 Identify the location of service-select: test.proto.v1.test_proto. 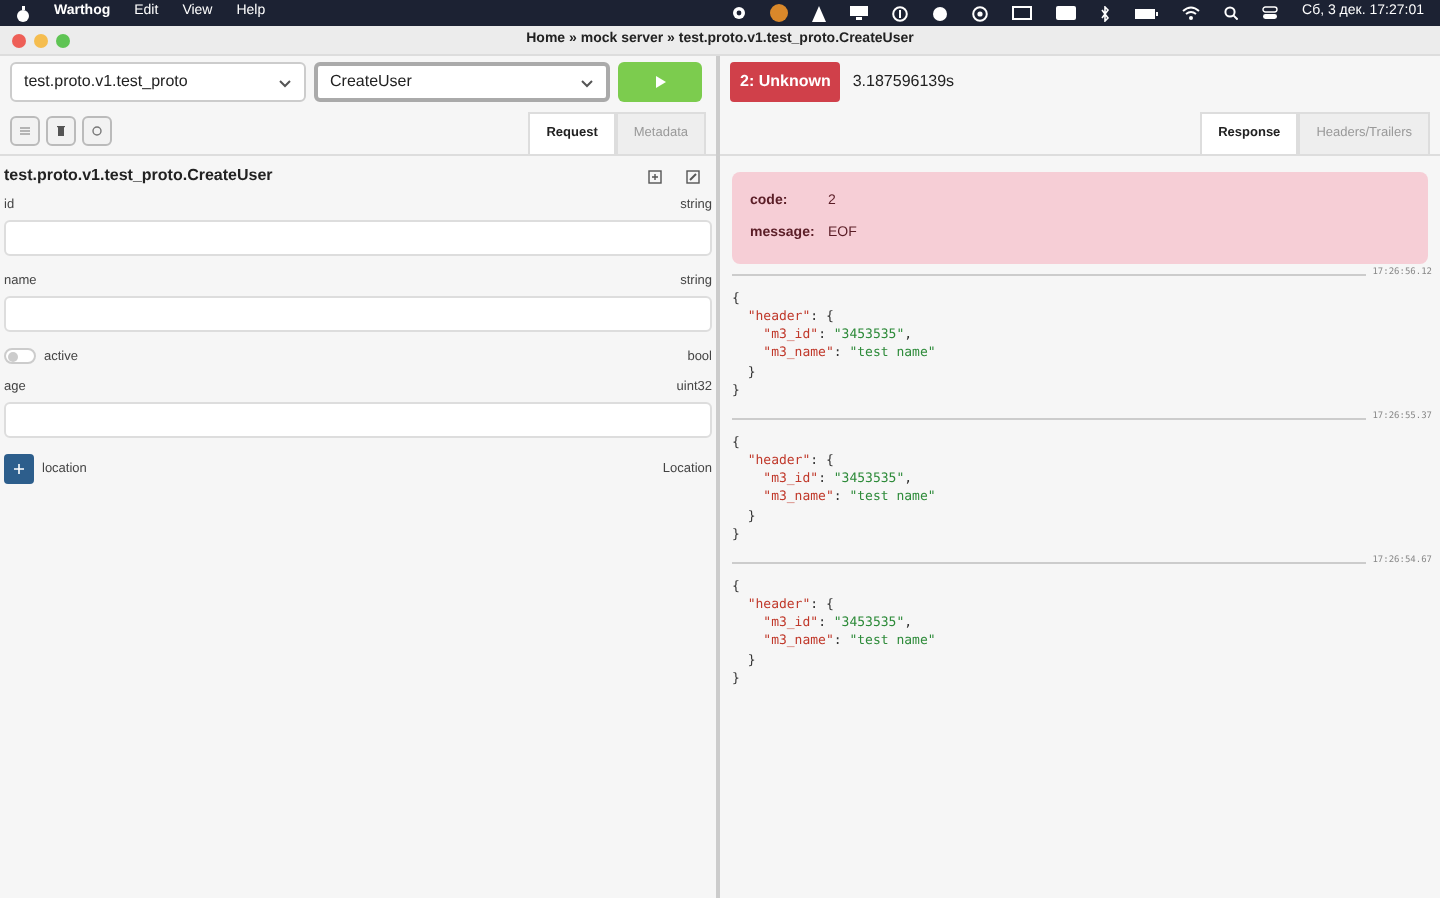
(158, 82).